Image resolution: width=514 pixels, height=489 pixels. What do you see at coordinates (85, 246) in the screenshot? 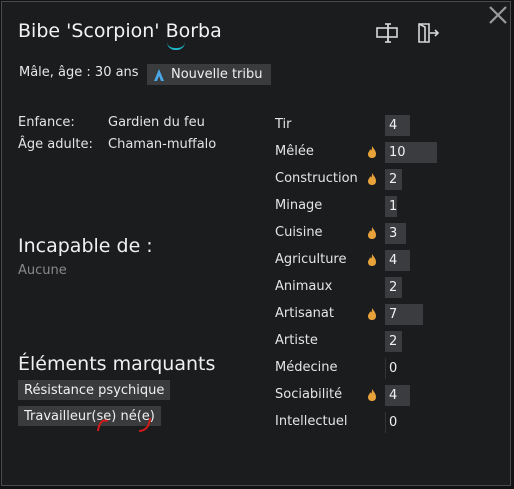
I see `incapable-title: Incapable de :` at bounding box center [85, 246].